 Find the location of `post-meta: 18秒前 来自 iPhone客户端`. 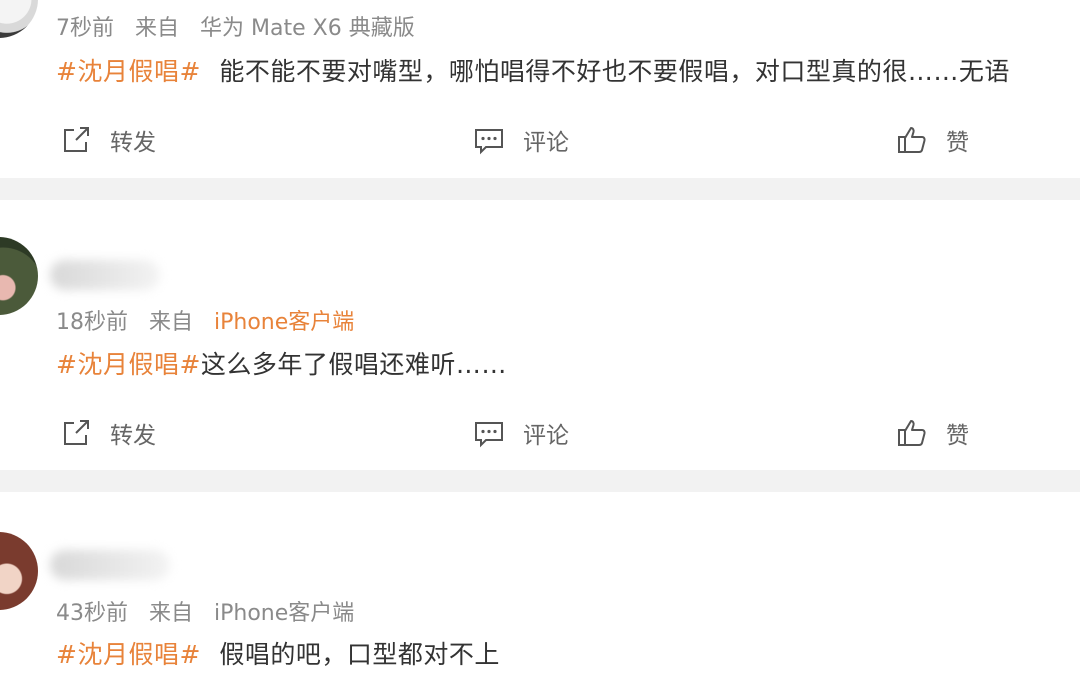

post-meta: 18秒前 来自 iPhone客户端 is located at coordinates (212, 320).